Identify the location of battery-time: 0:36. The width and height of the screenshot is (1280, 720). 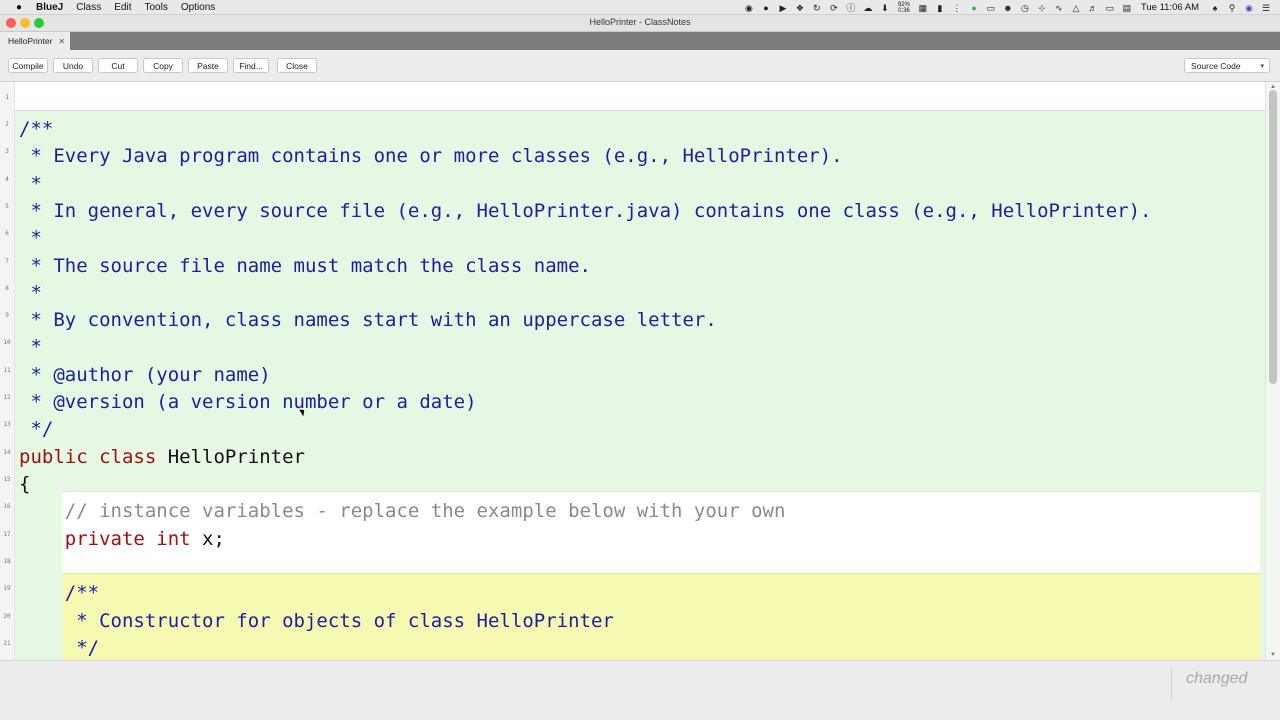
(904, 10).